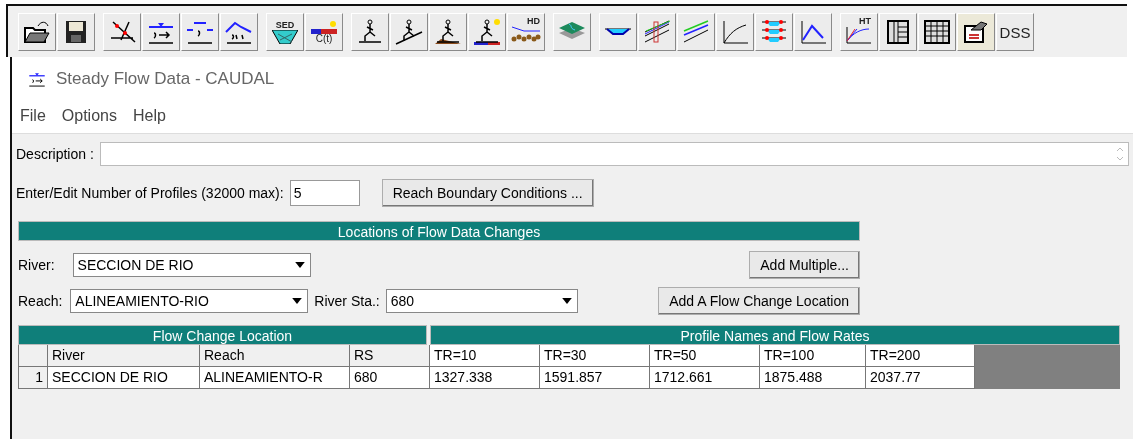 Image resolution: width=1133 pixels, height=439 pixels. I want to click on river-station-dropdown: 680, so click(481, 301).